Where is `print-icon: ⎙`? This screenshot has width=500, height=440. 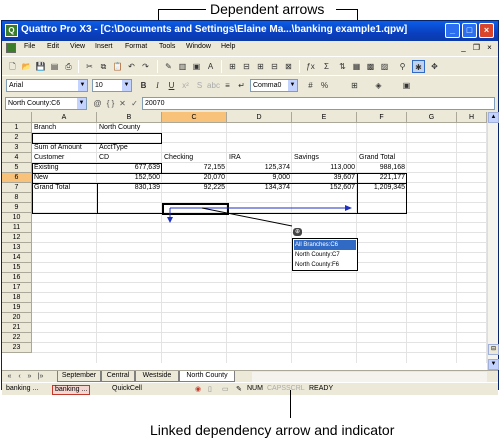
print-icon: ⎙ is located at coordinates (68, 66).